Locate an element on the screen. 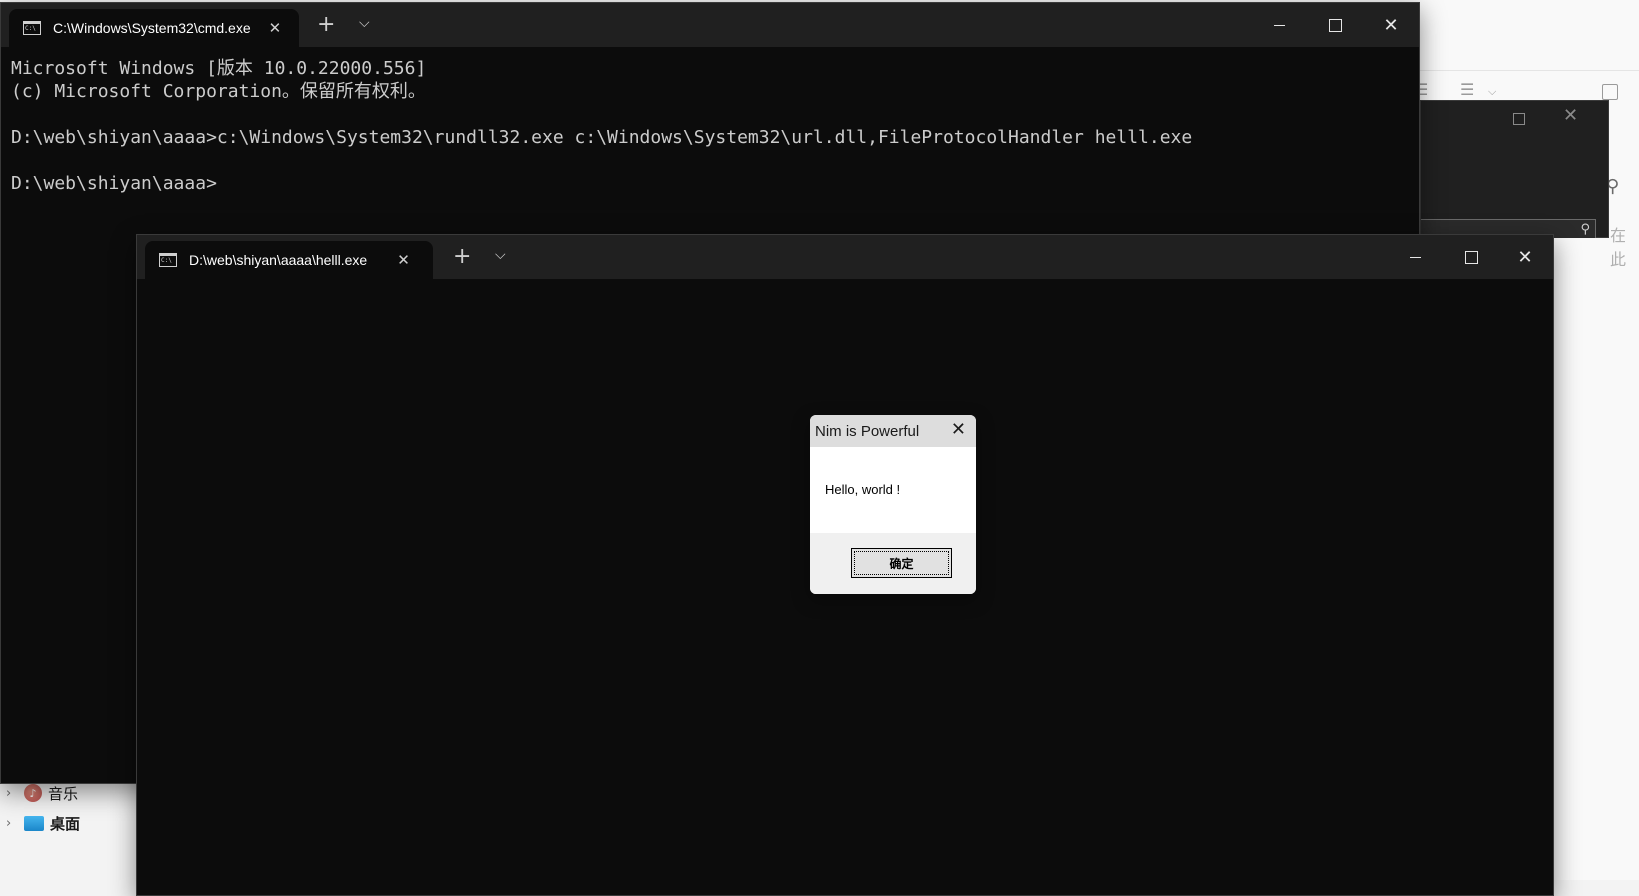 This screenshot has width=1639, height=896. tab-title: D:\web\shiyan\aaaa\helll.exe is located at coordinates (278, 260).